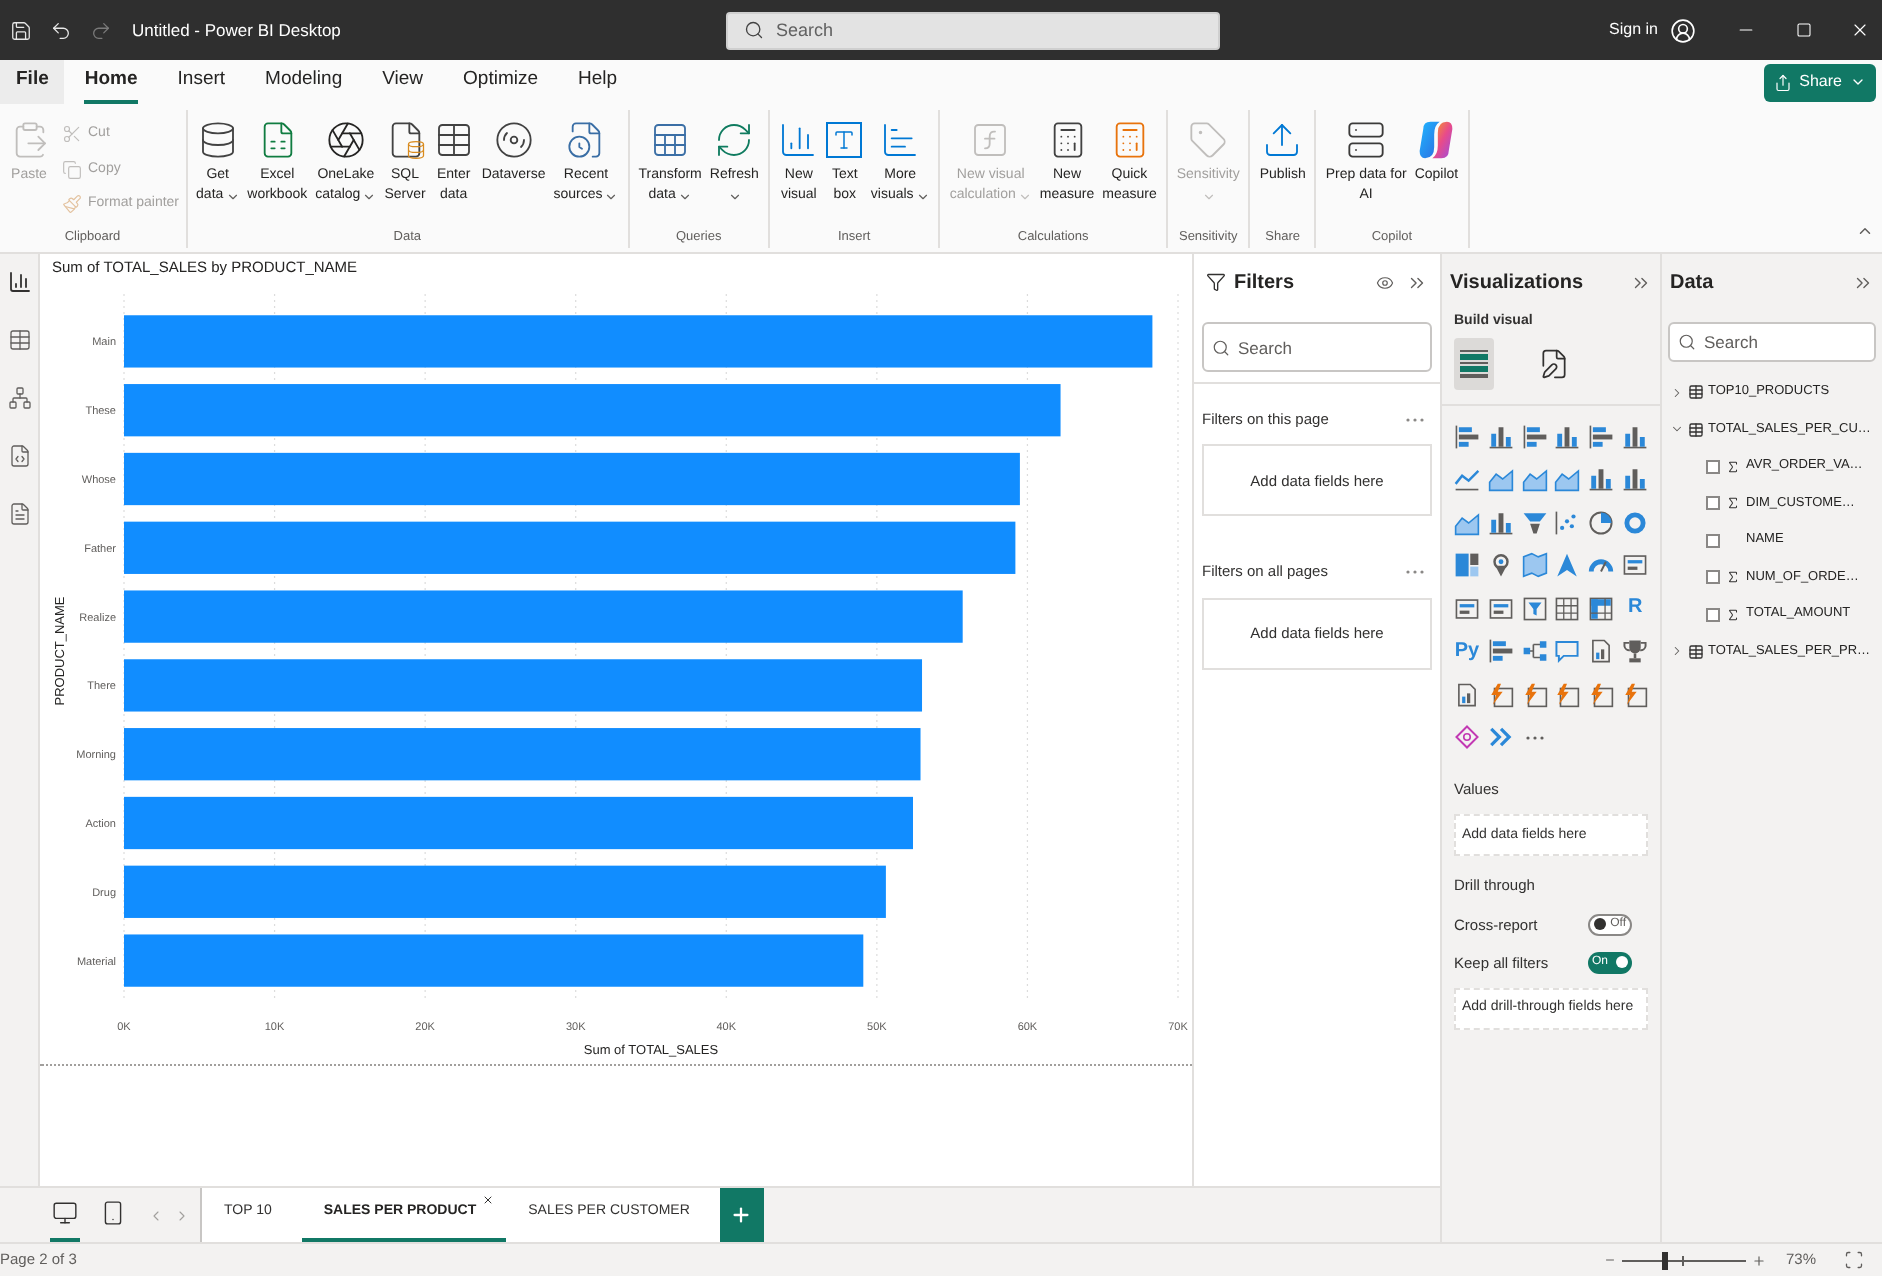  I want to click on stacked-bars-icon, so click(1474, 363).